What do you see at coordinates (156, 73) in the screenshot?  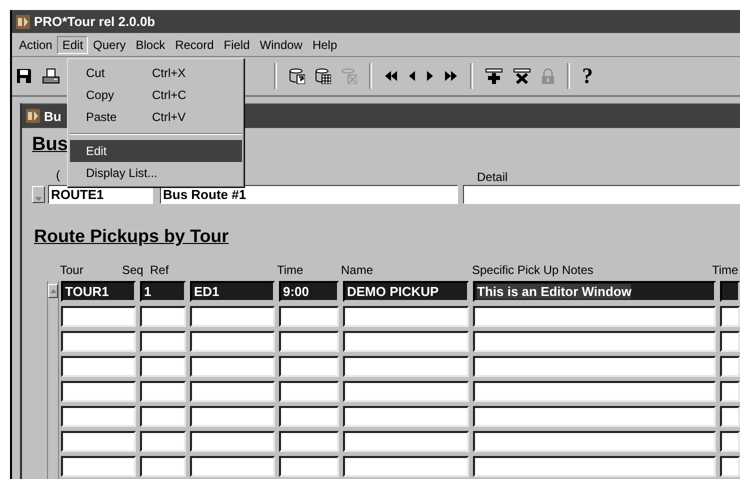 I see `menu-item: Cut Ctrl+X` at bounding box center [156, 73].